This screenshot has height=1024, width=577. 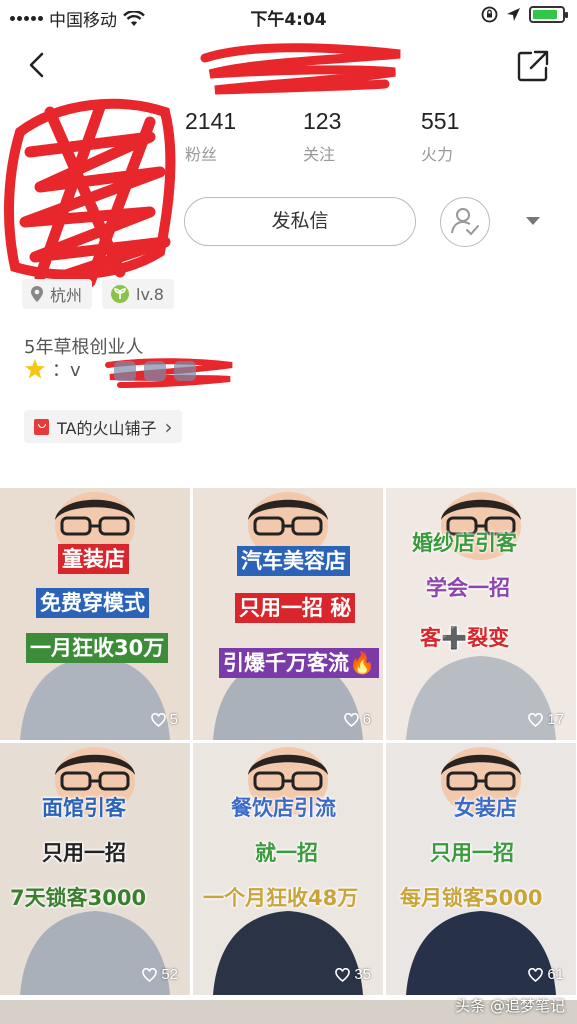 I want to click on video-tile: 童装店免费穿模式一月狂收30万 5, so click(x=95, y=614).